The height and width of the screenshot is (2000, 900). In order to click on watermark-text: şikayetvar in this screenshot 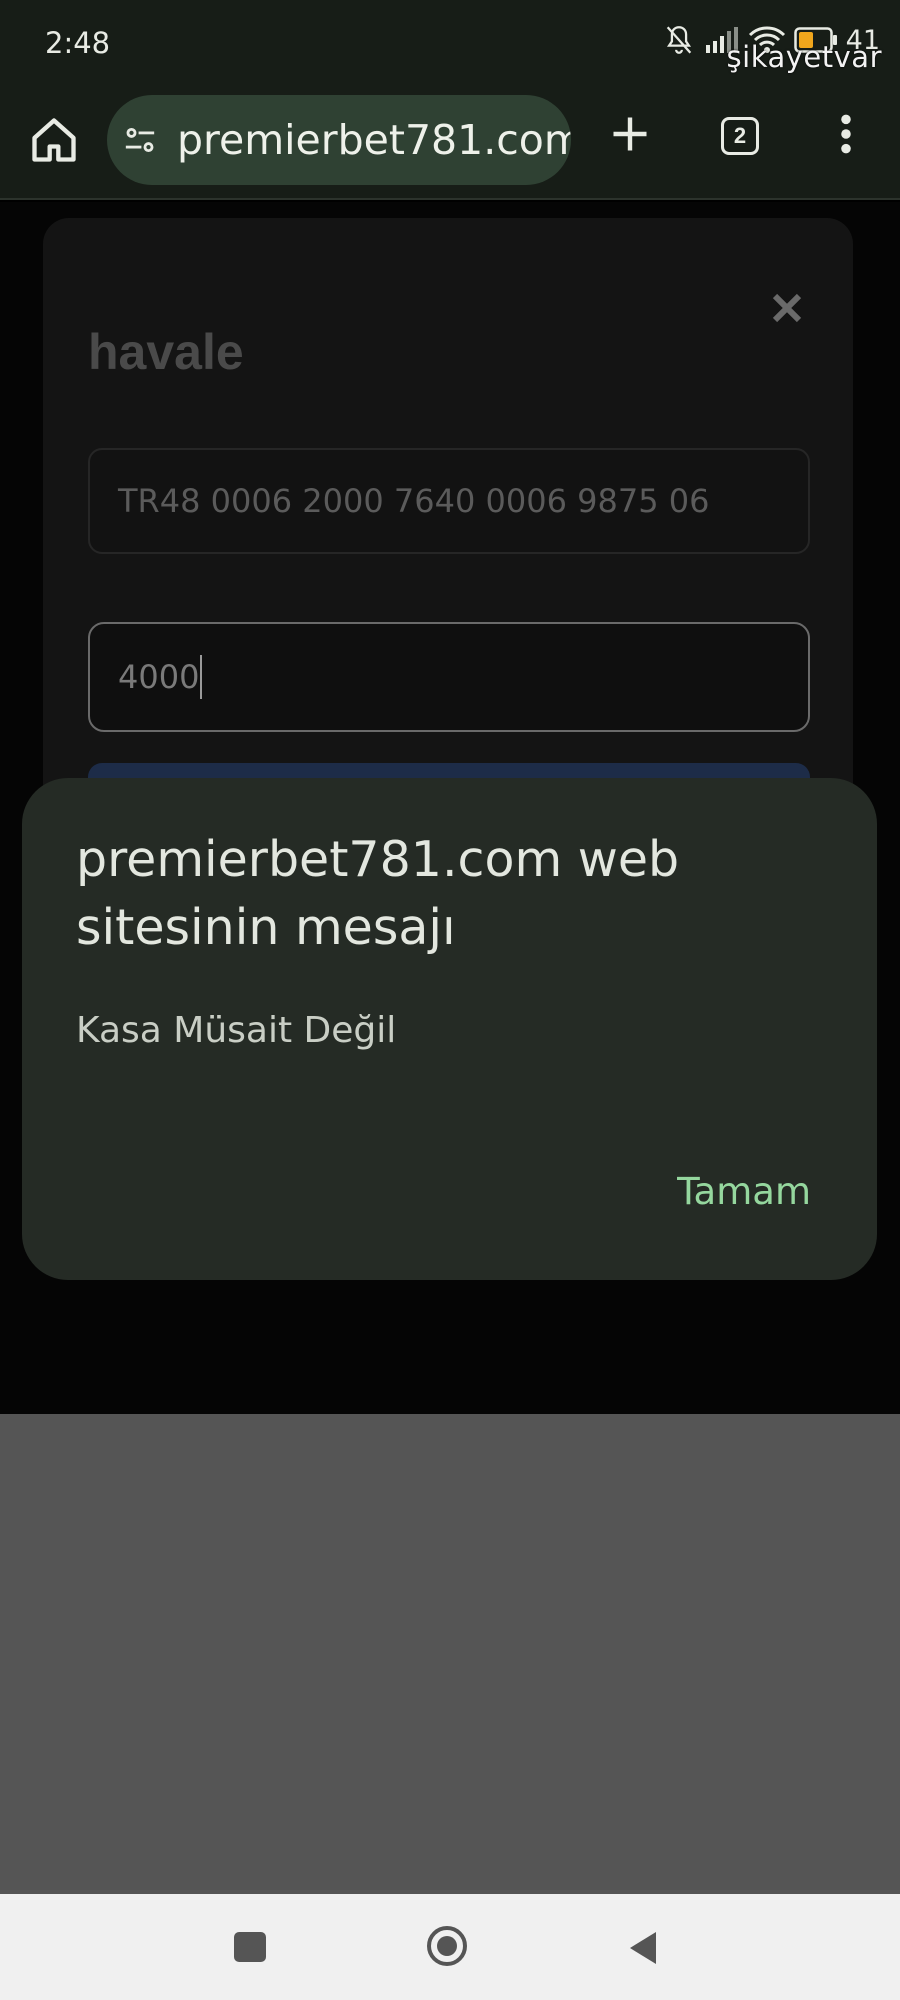, I will do `click(804, 57)`.